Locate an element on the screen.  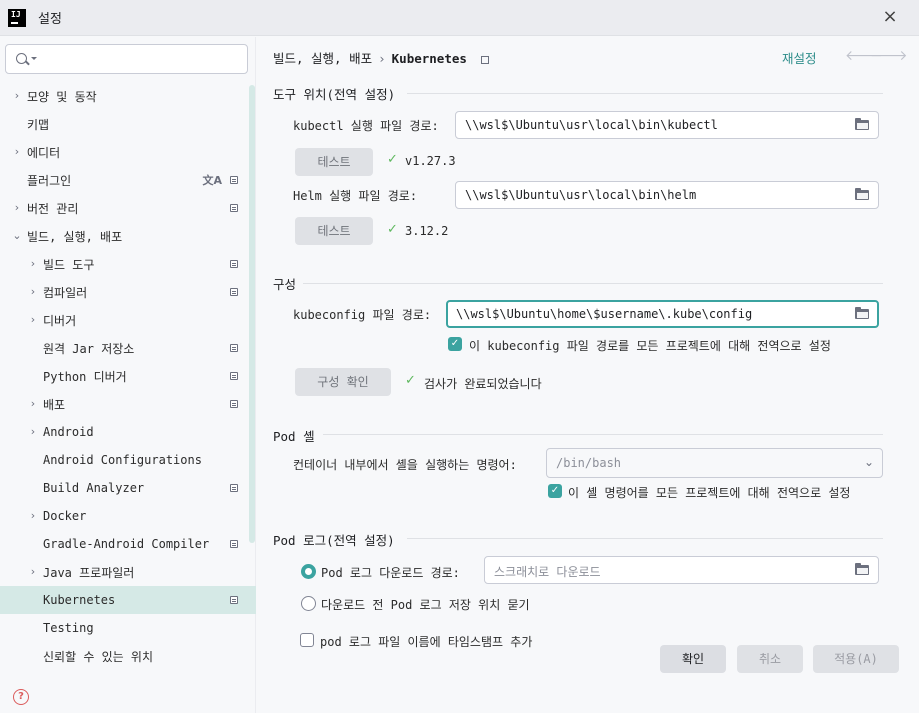
sidebar-item: › 컴파일러 is located at coordinates (128, 292).